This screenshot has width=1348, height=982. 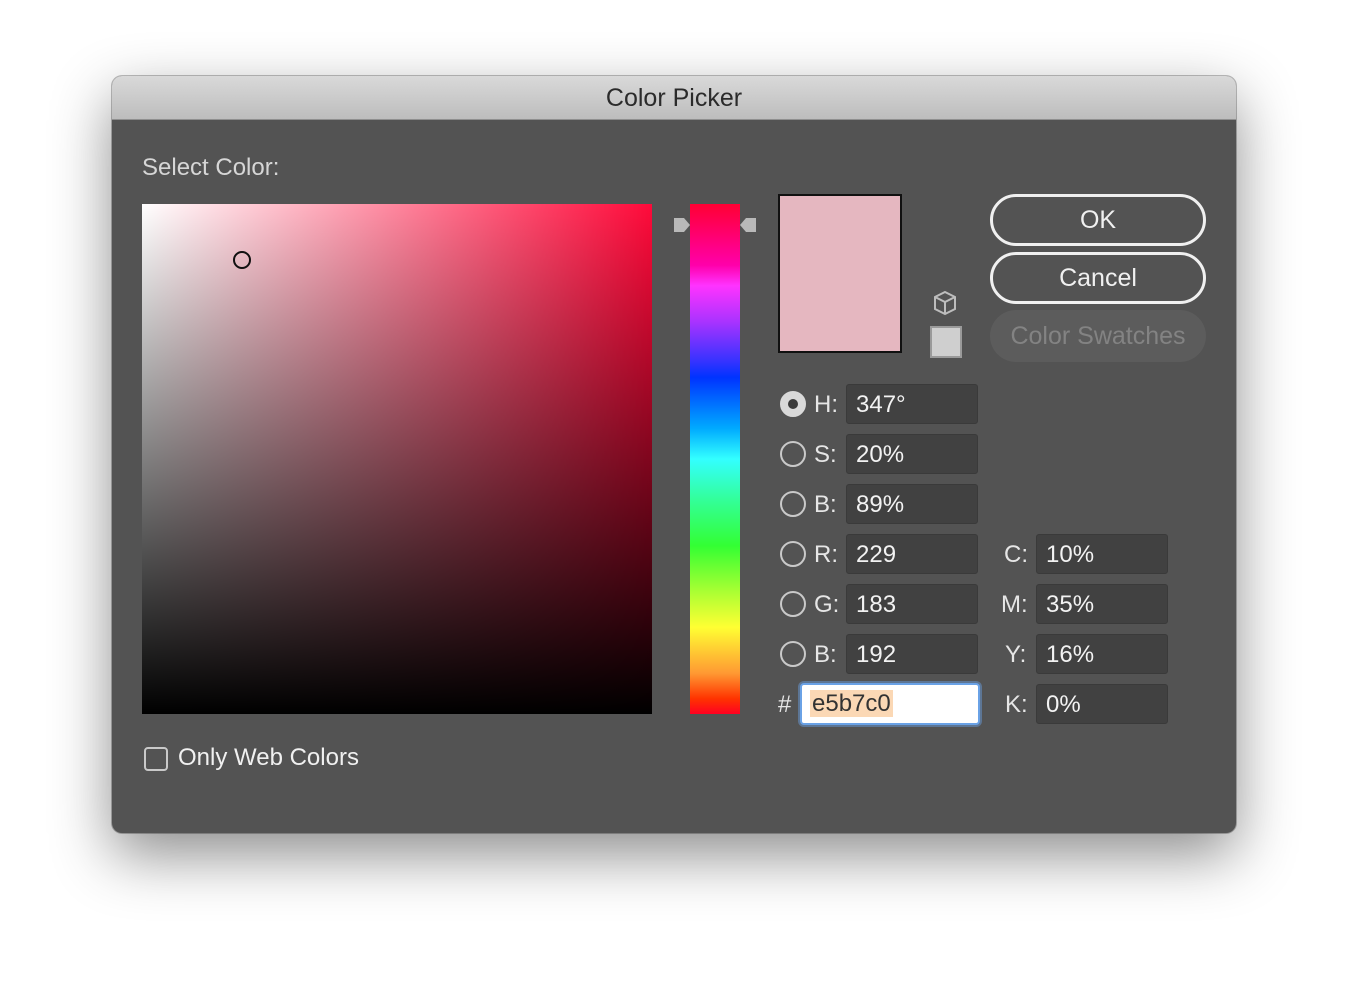 I want to click on hue-arrow-left-icon, so click(x=682, y=225).